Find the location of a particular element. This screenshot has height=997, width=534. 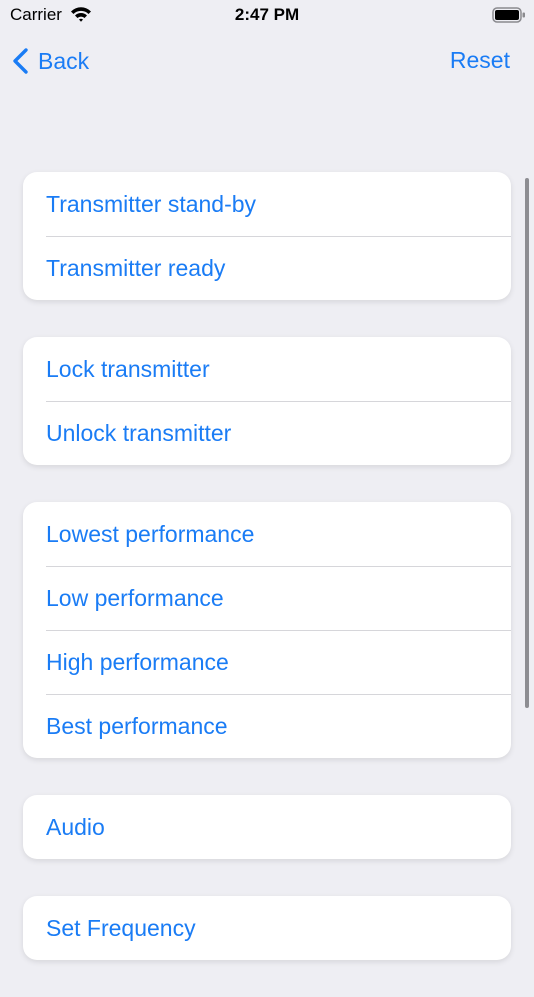

reset-button: Reset is located at coordinates (480, 60).